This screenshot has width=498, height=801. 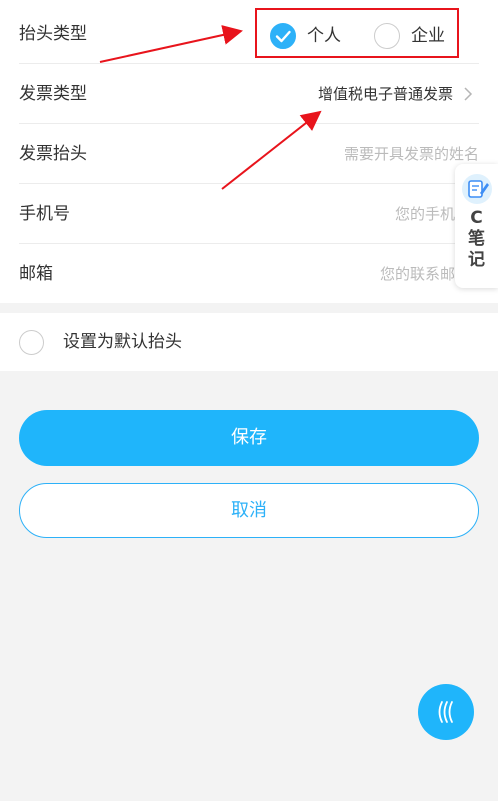 What do you see at coordinates (283, 36) in the screenshot?
I see `radio-checked-icon` at bounding box center [283, 36].